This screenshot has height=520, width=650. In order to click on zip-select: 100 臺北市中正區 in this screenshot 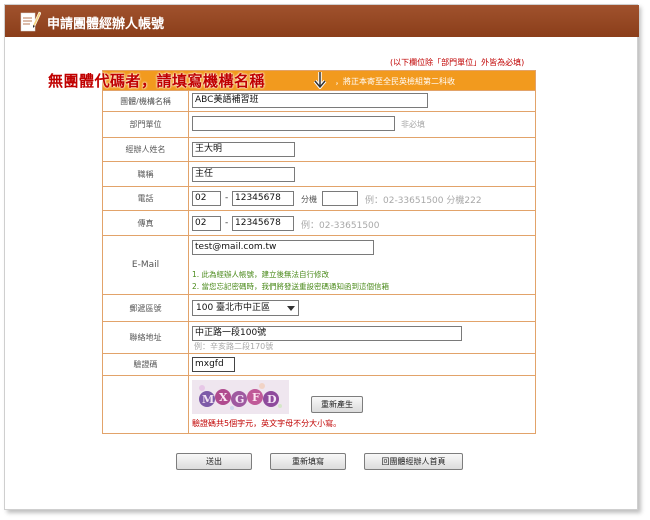, I will do `click(245, 308)`.